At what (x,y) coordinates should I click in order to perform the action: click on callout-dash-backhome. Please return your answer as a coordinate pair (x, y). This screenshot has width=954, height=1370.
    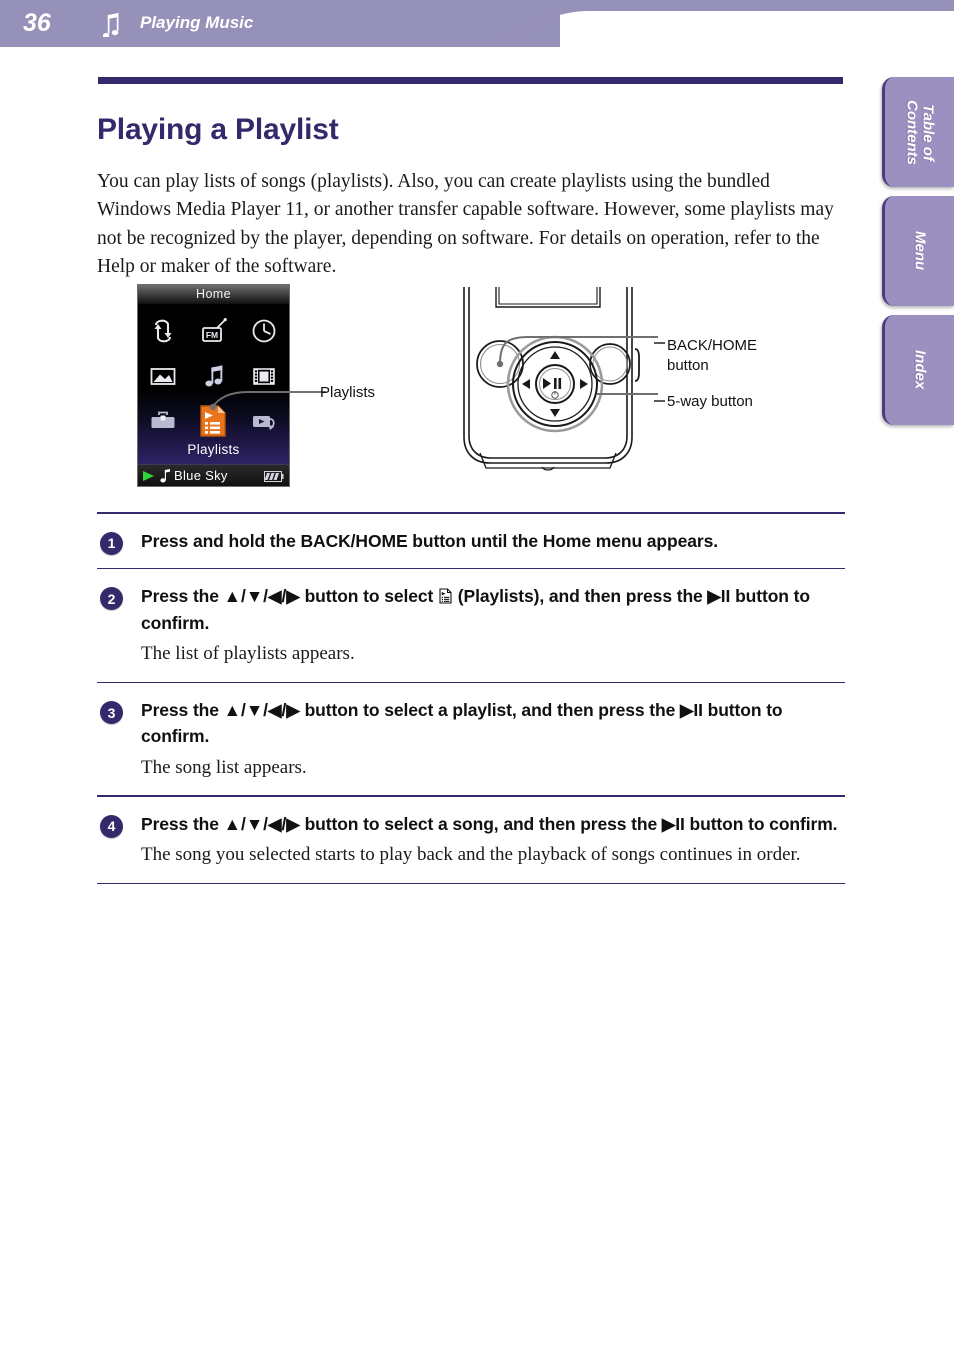
    Looking at the image, I should click on (659, 343).